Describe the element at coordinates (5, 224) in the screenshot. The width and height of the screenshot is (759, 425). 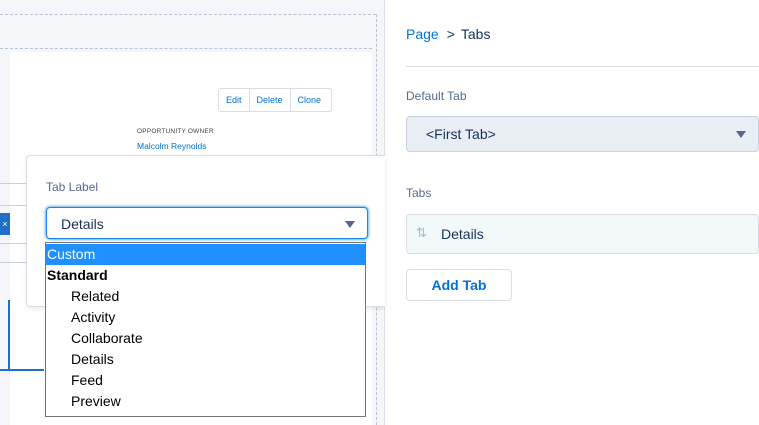
I see `close-icon: ×` at that location.